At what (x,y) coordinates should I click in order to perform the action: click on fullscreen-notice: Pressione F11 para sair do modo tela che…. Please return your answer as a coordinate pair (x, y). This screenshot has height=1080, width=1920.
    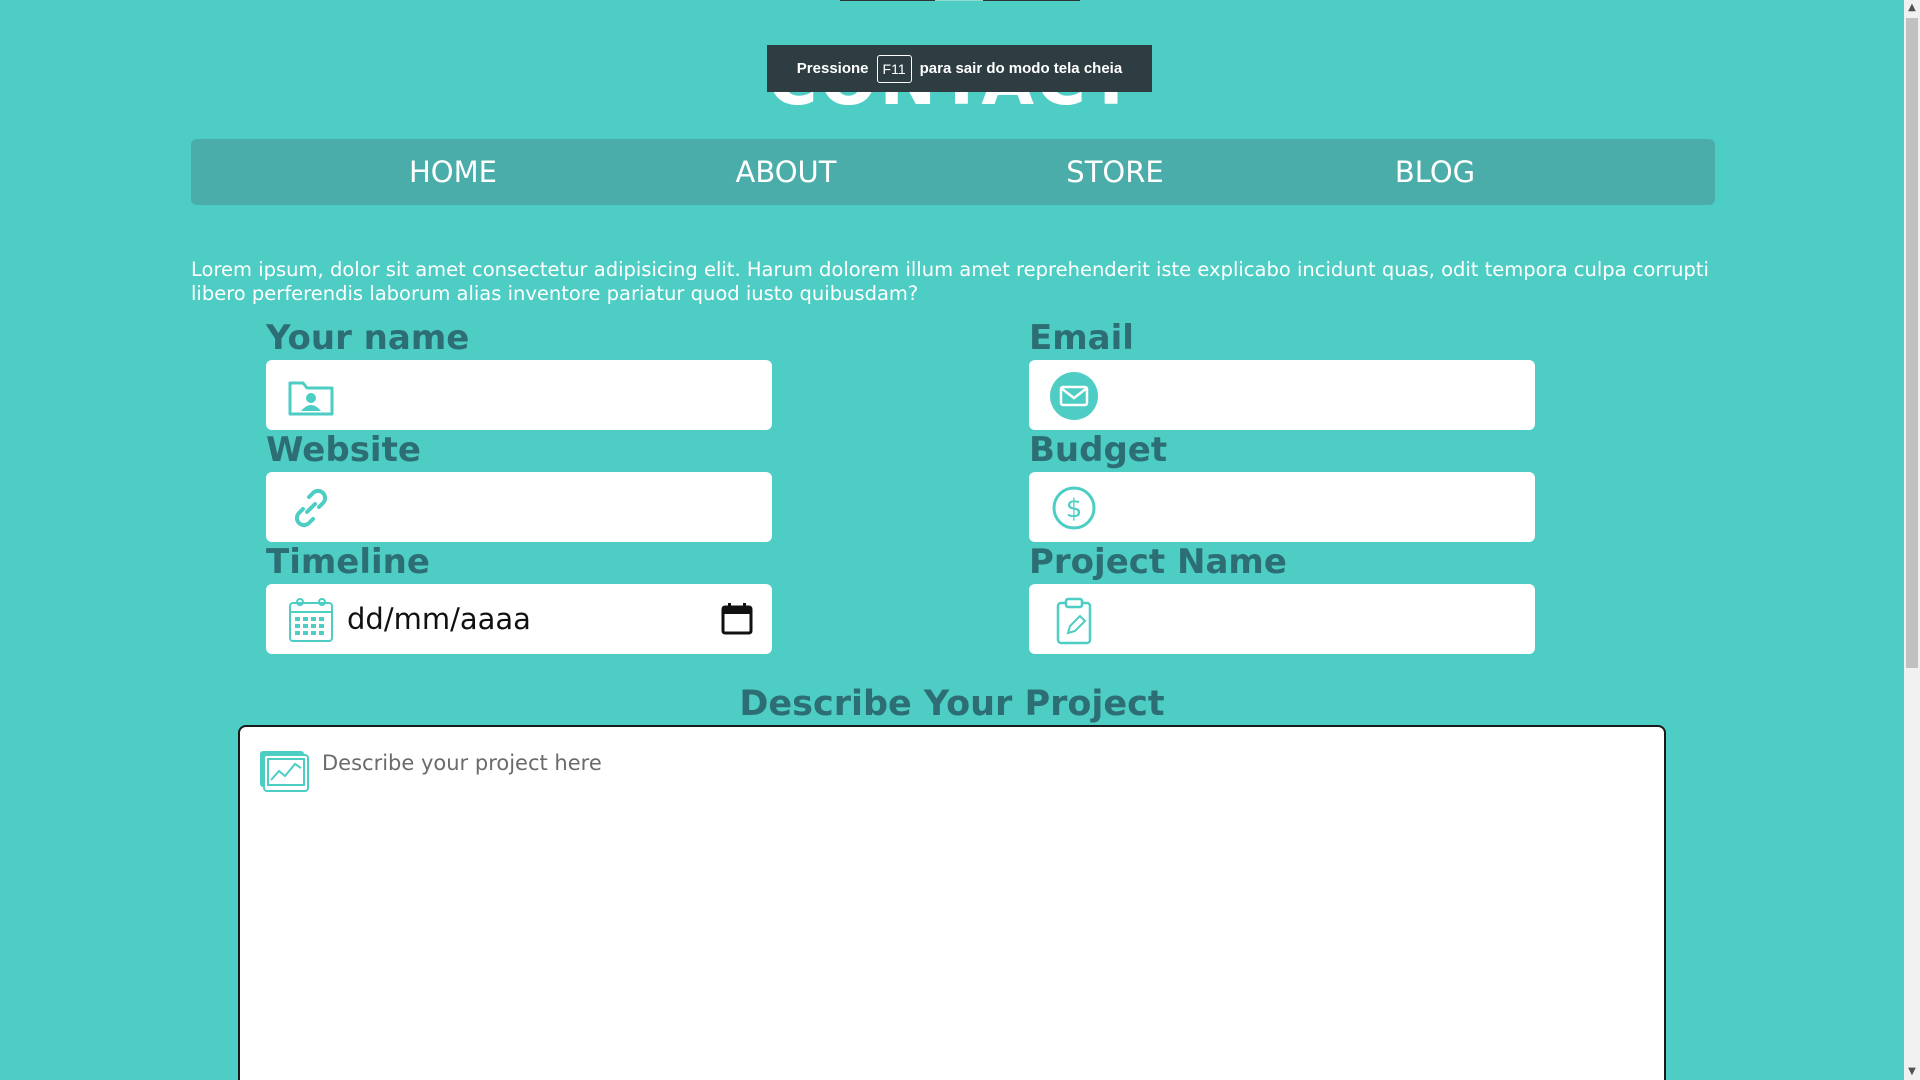
    Looking at the image, I should click on (959, 68).